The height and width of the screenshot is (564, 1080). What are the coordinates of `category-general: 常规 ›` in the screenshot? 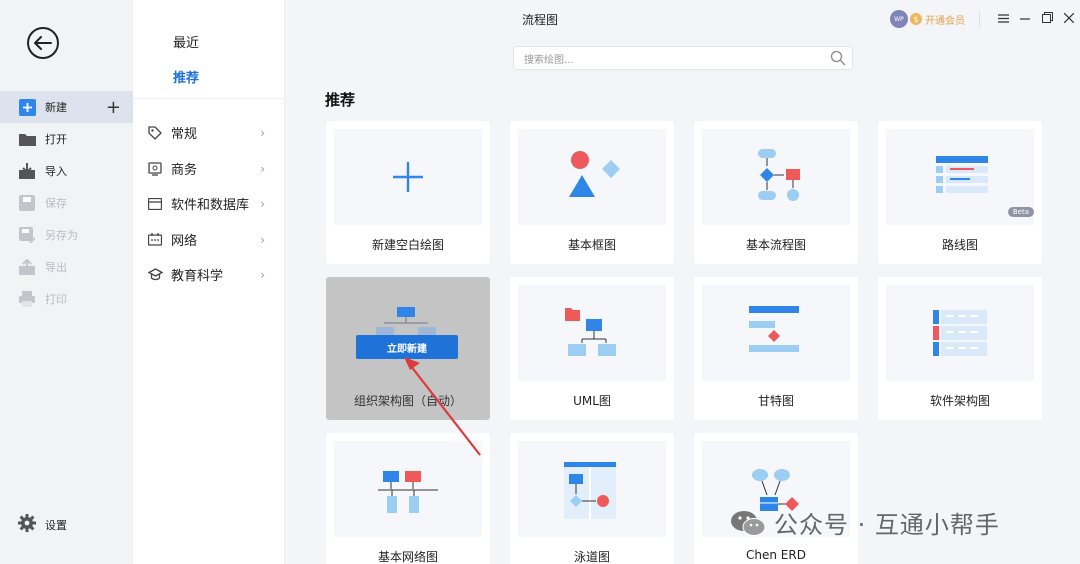 It's located at (212, 132).